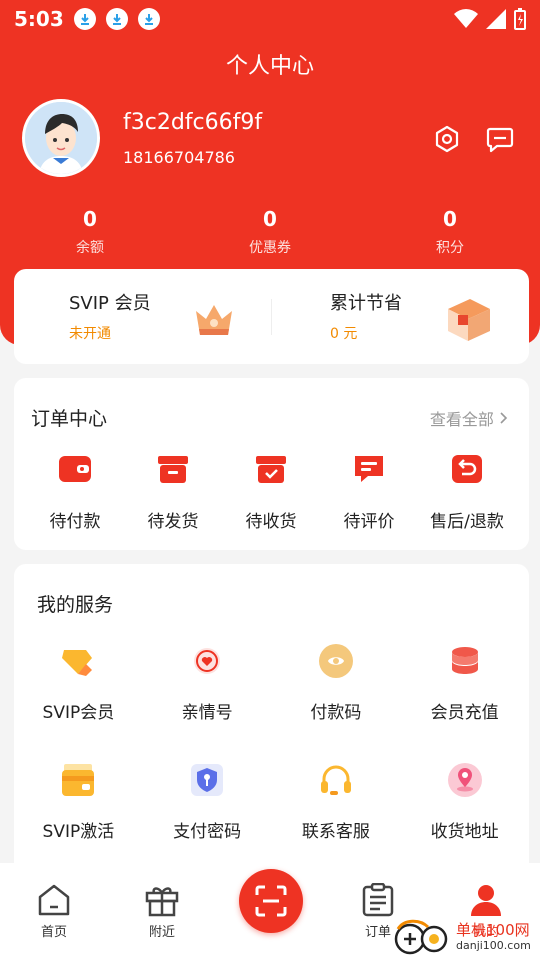  Describe the element at coordinates (450, 232) in the screenshot. I see `stat-points: 0 积分` at that location.